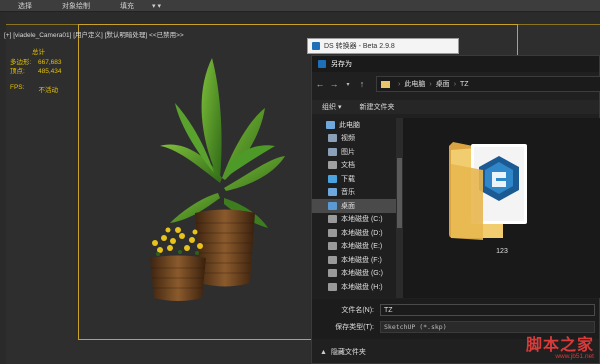 This screenshot has height=364, width=600. What do you see at coordinates (322, 64) in the screenshot?
I see `sketchup-icon` at bounding box center [322, 64].